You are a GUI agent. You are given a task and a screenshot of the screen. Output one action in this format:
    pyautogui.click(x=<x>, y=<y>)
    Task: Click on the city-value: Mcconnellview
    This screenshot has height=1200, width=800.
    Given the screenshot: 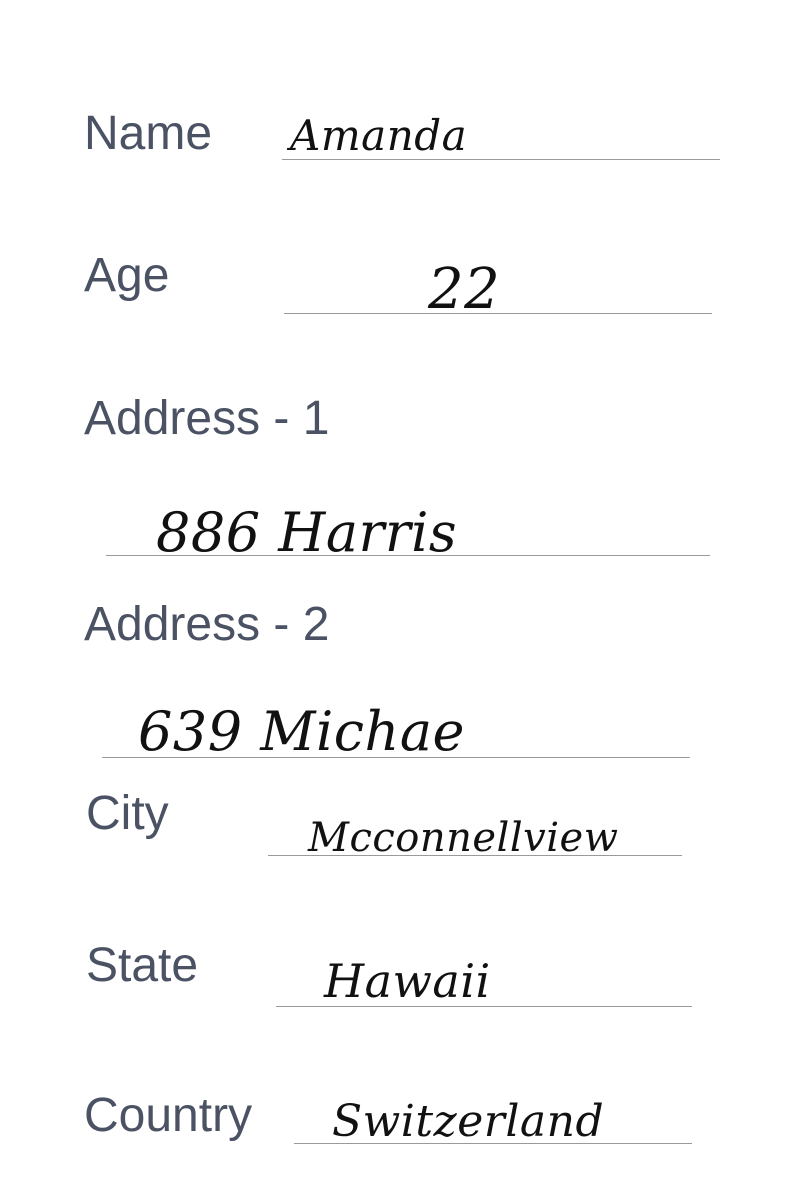 What is the action you would take?
    pyautogui.click(x=463, y=838)
    